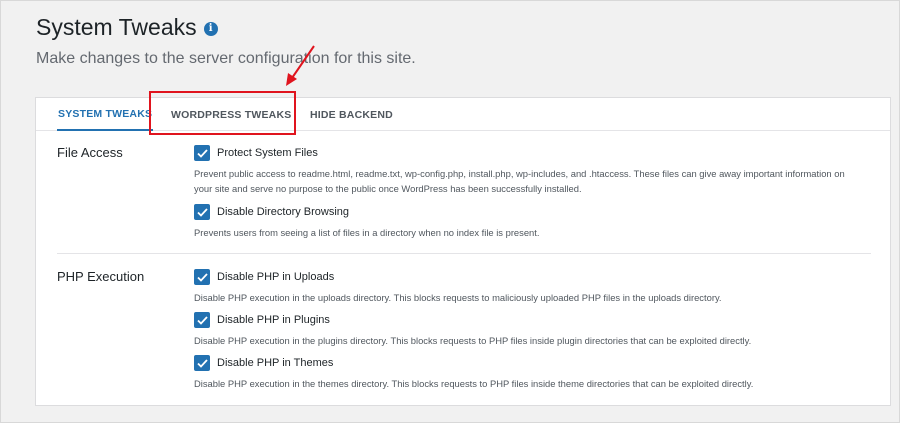 This screenshot has width=900, height=423. Describe the element at coordinates (105, 114) in the screenshot. I see `tab-system-tweaks: SYSTEM TWEAKS` at that location.